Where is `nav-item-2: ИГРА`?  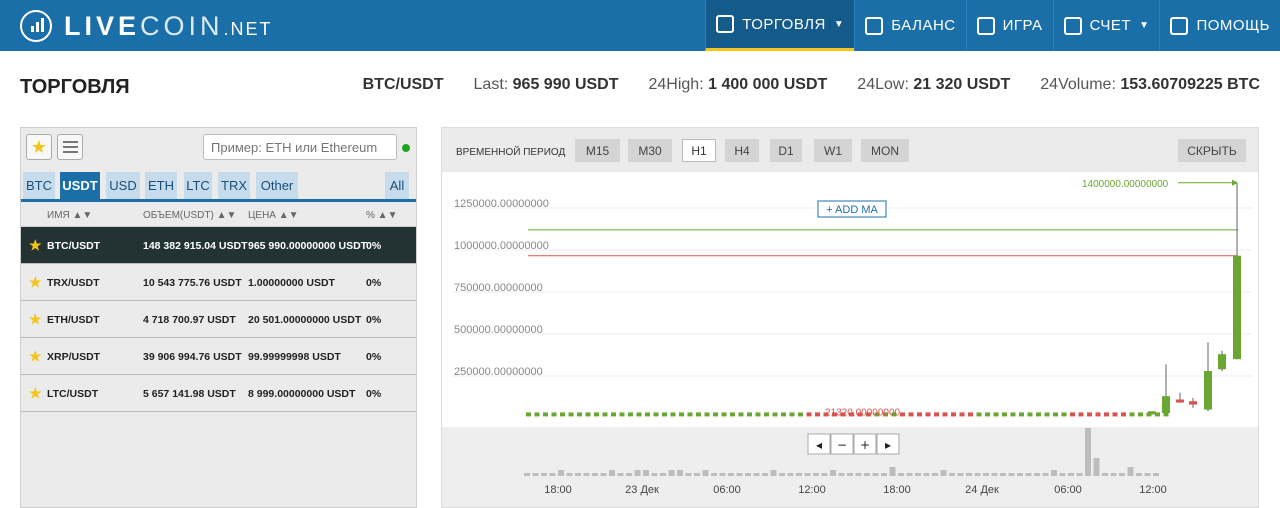
nav-item-2: ИГРА is located at coordinates (1009, 25).